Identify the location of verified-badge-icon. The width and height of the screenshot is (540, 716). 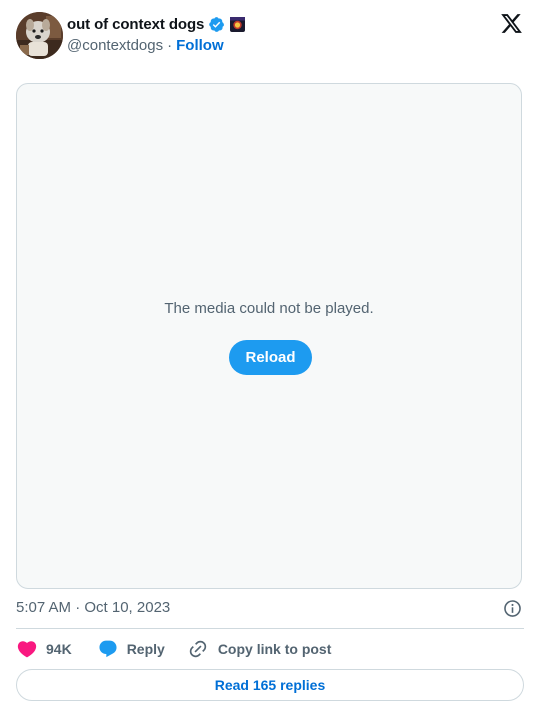
(217, 24).